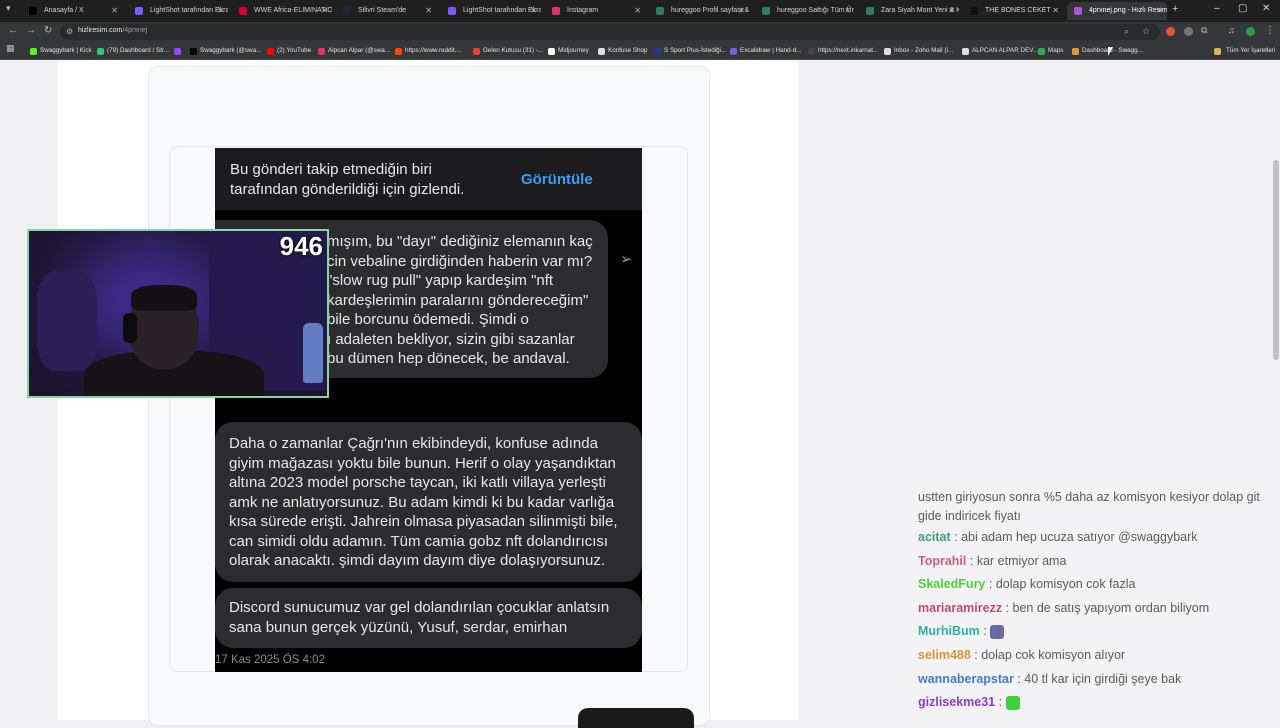  What do you see at coordinates (1056, 50) in the screenshot?
I see `bookmark-label: Maps` at bounding box center [1056, 50].